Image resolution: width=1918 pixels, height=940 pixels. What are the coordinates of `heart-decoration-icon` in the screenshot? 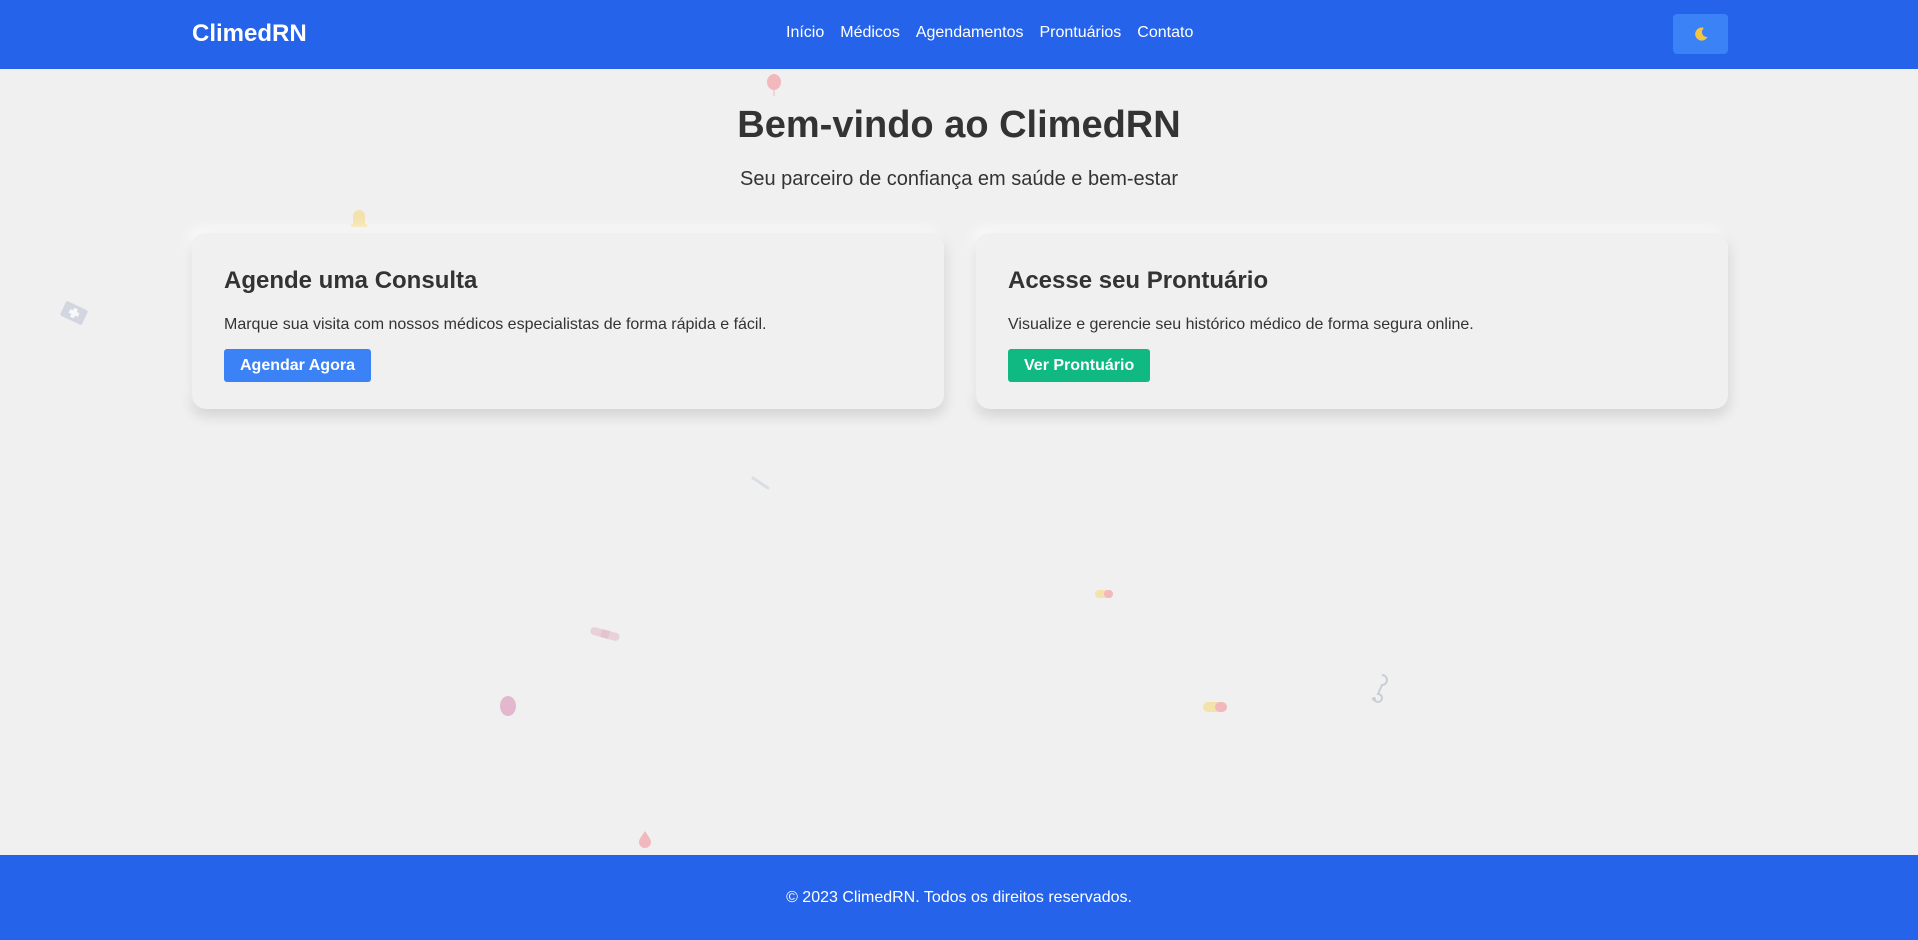 It's located at (508, 706).